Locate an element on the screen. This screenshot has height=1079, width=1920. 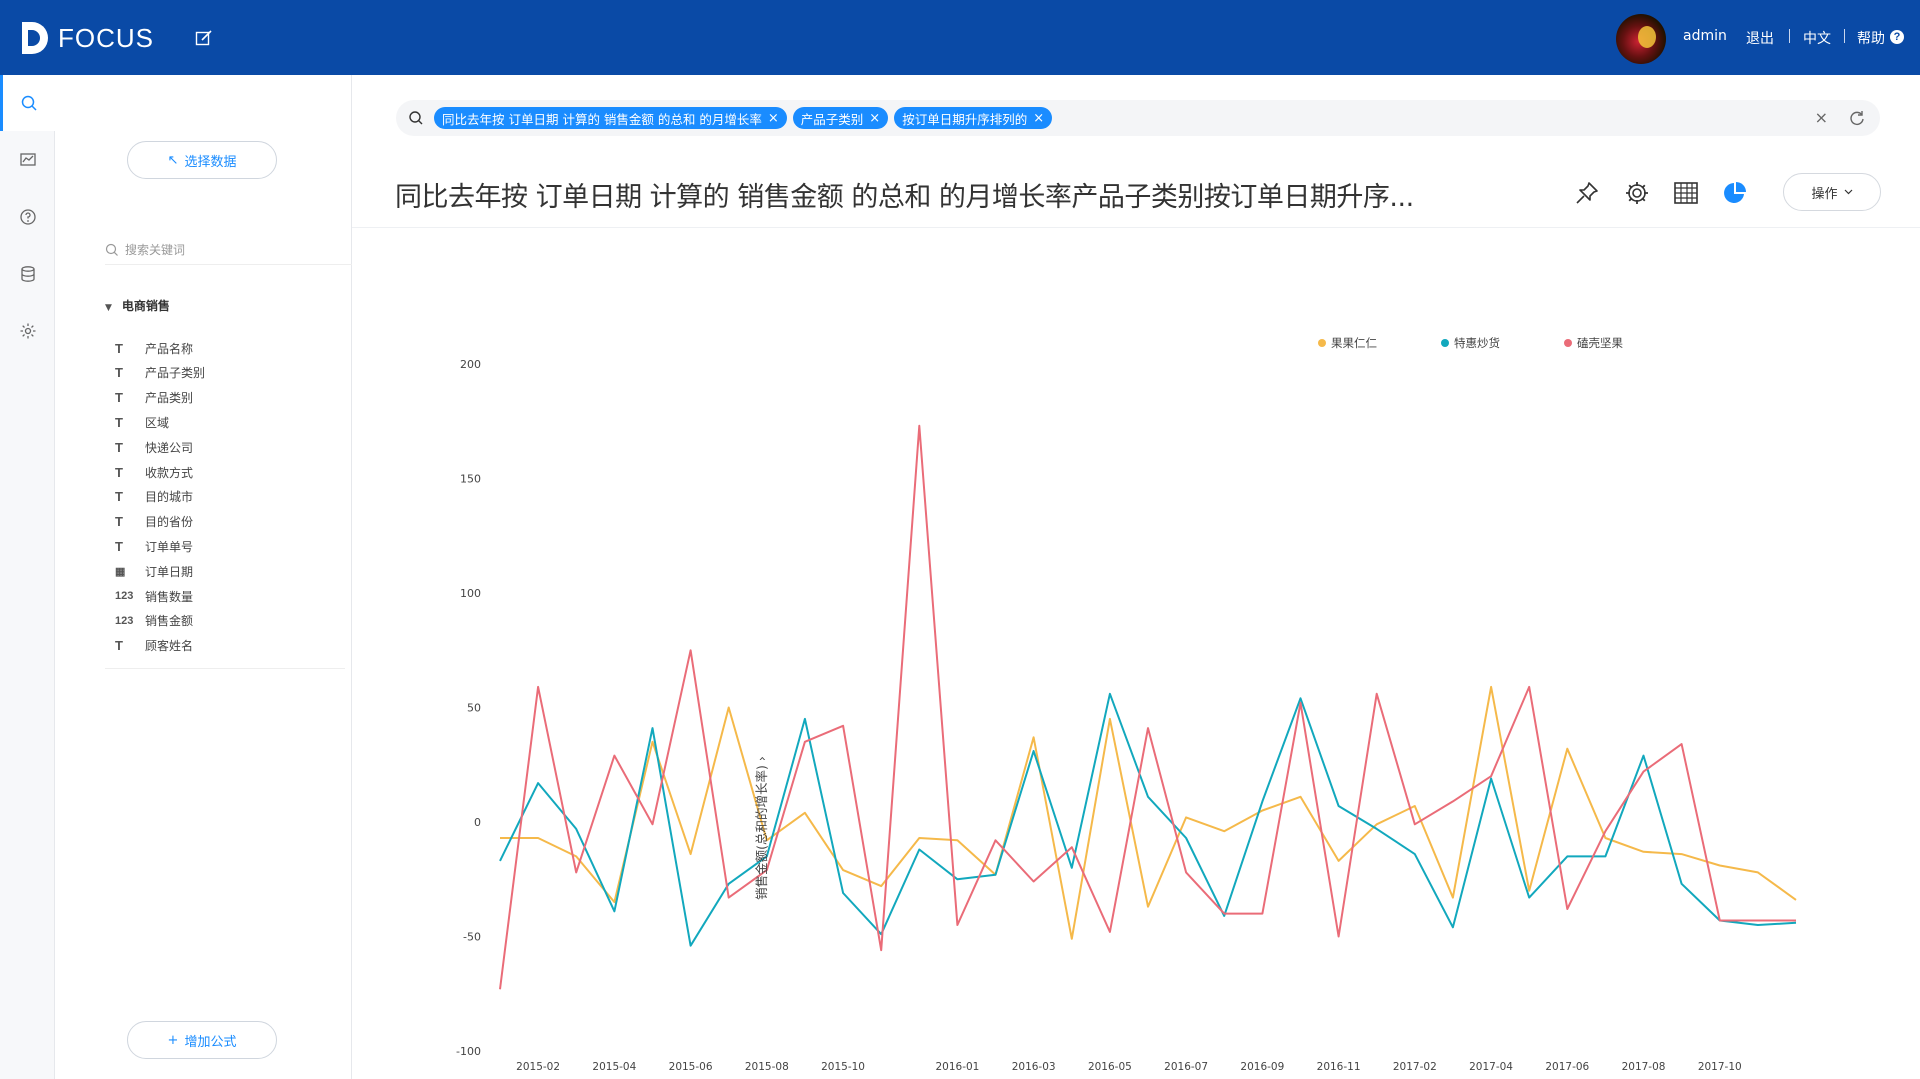
x-tick-label: 2015-10 is located at coordinates (843, 1067).